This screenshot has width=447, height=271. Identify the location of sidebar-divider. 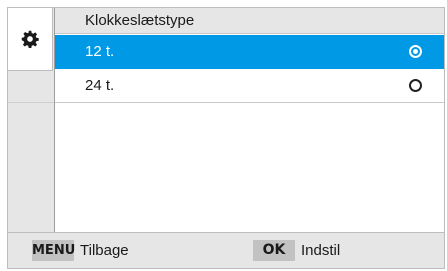
(31, 102).